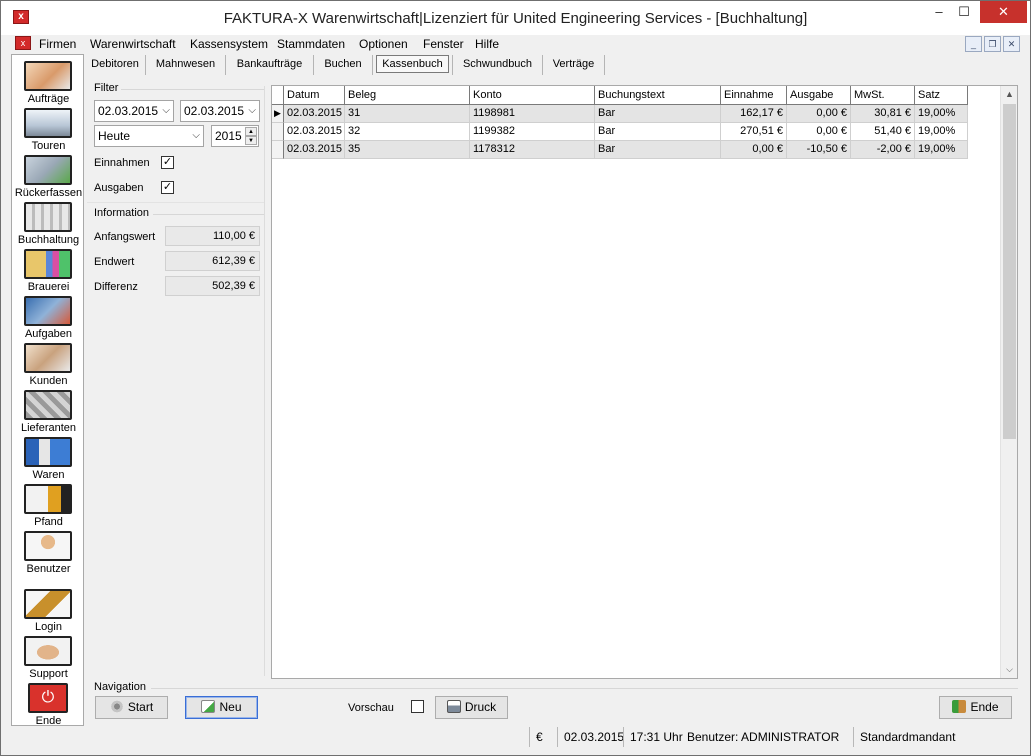 Image resolution: width=1031 pixels, height=756 pixels. What do you see at coordinates (220, 111) in the screenshot?
I see `date-to-picker: 02.03.2015 ⌵` at bounding box center [220, 111].